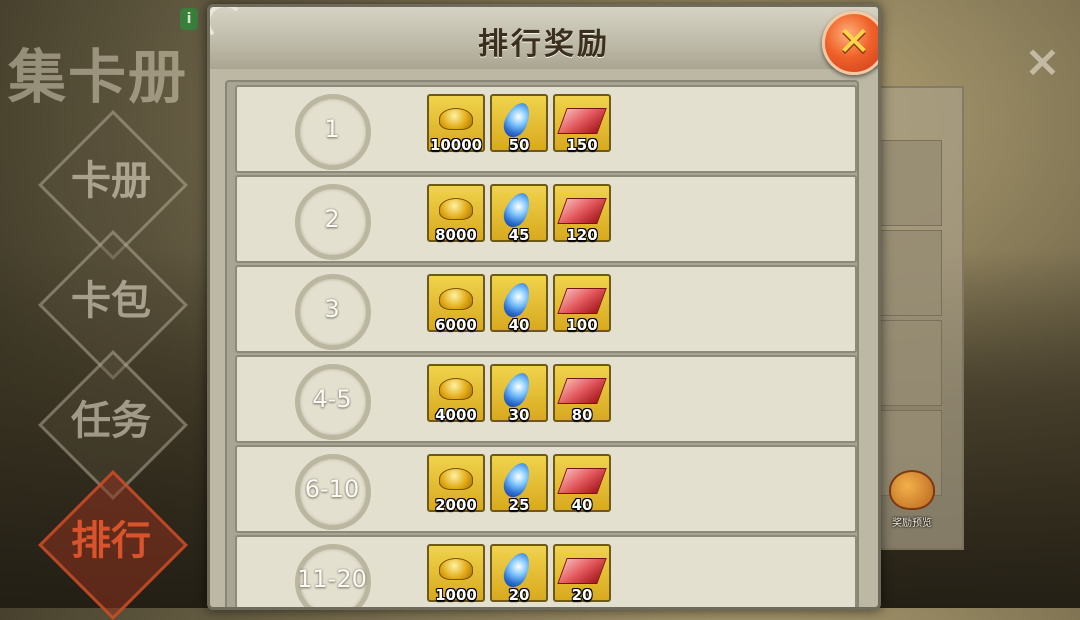  I want to click on reward-bag-icon, so click(912, 490).